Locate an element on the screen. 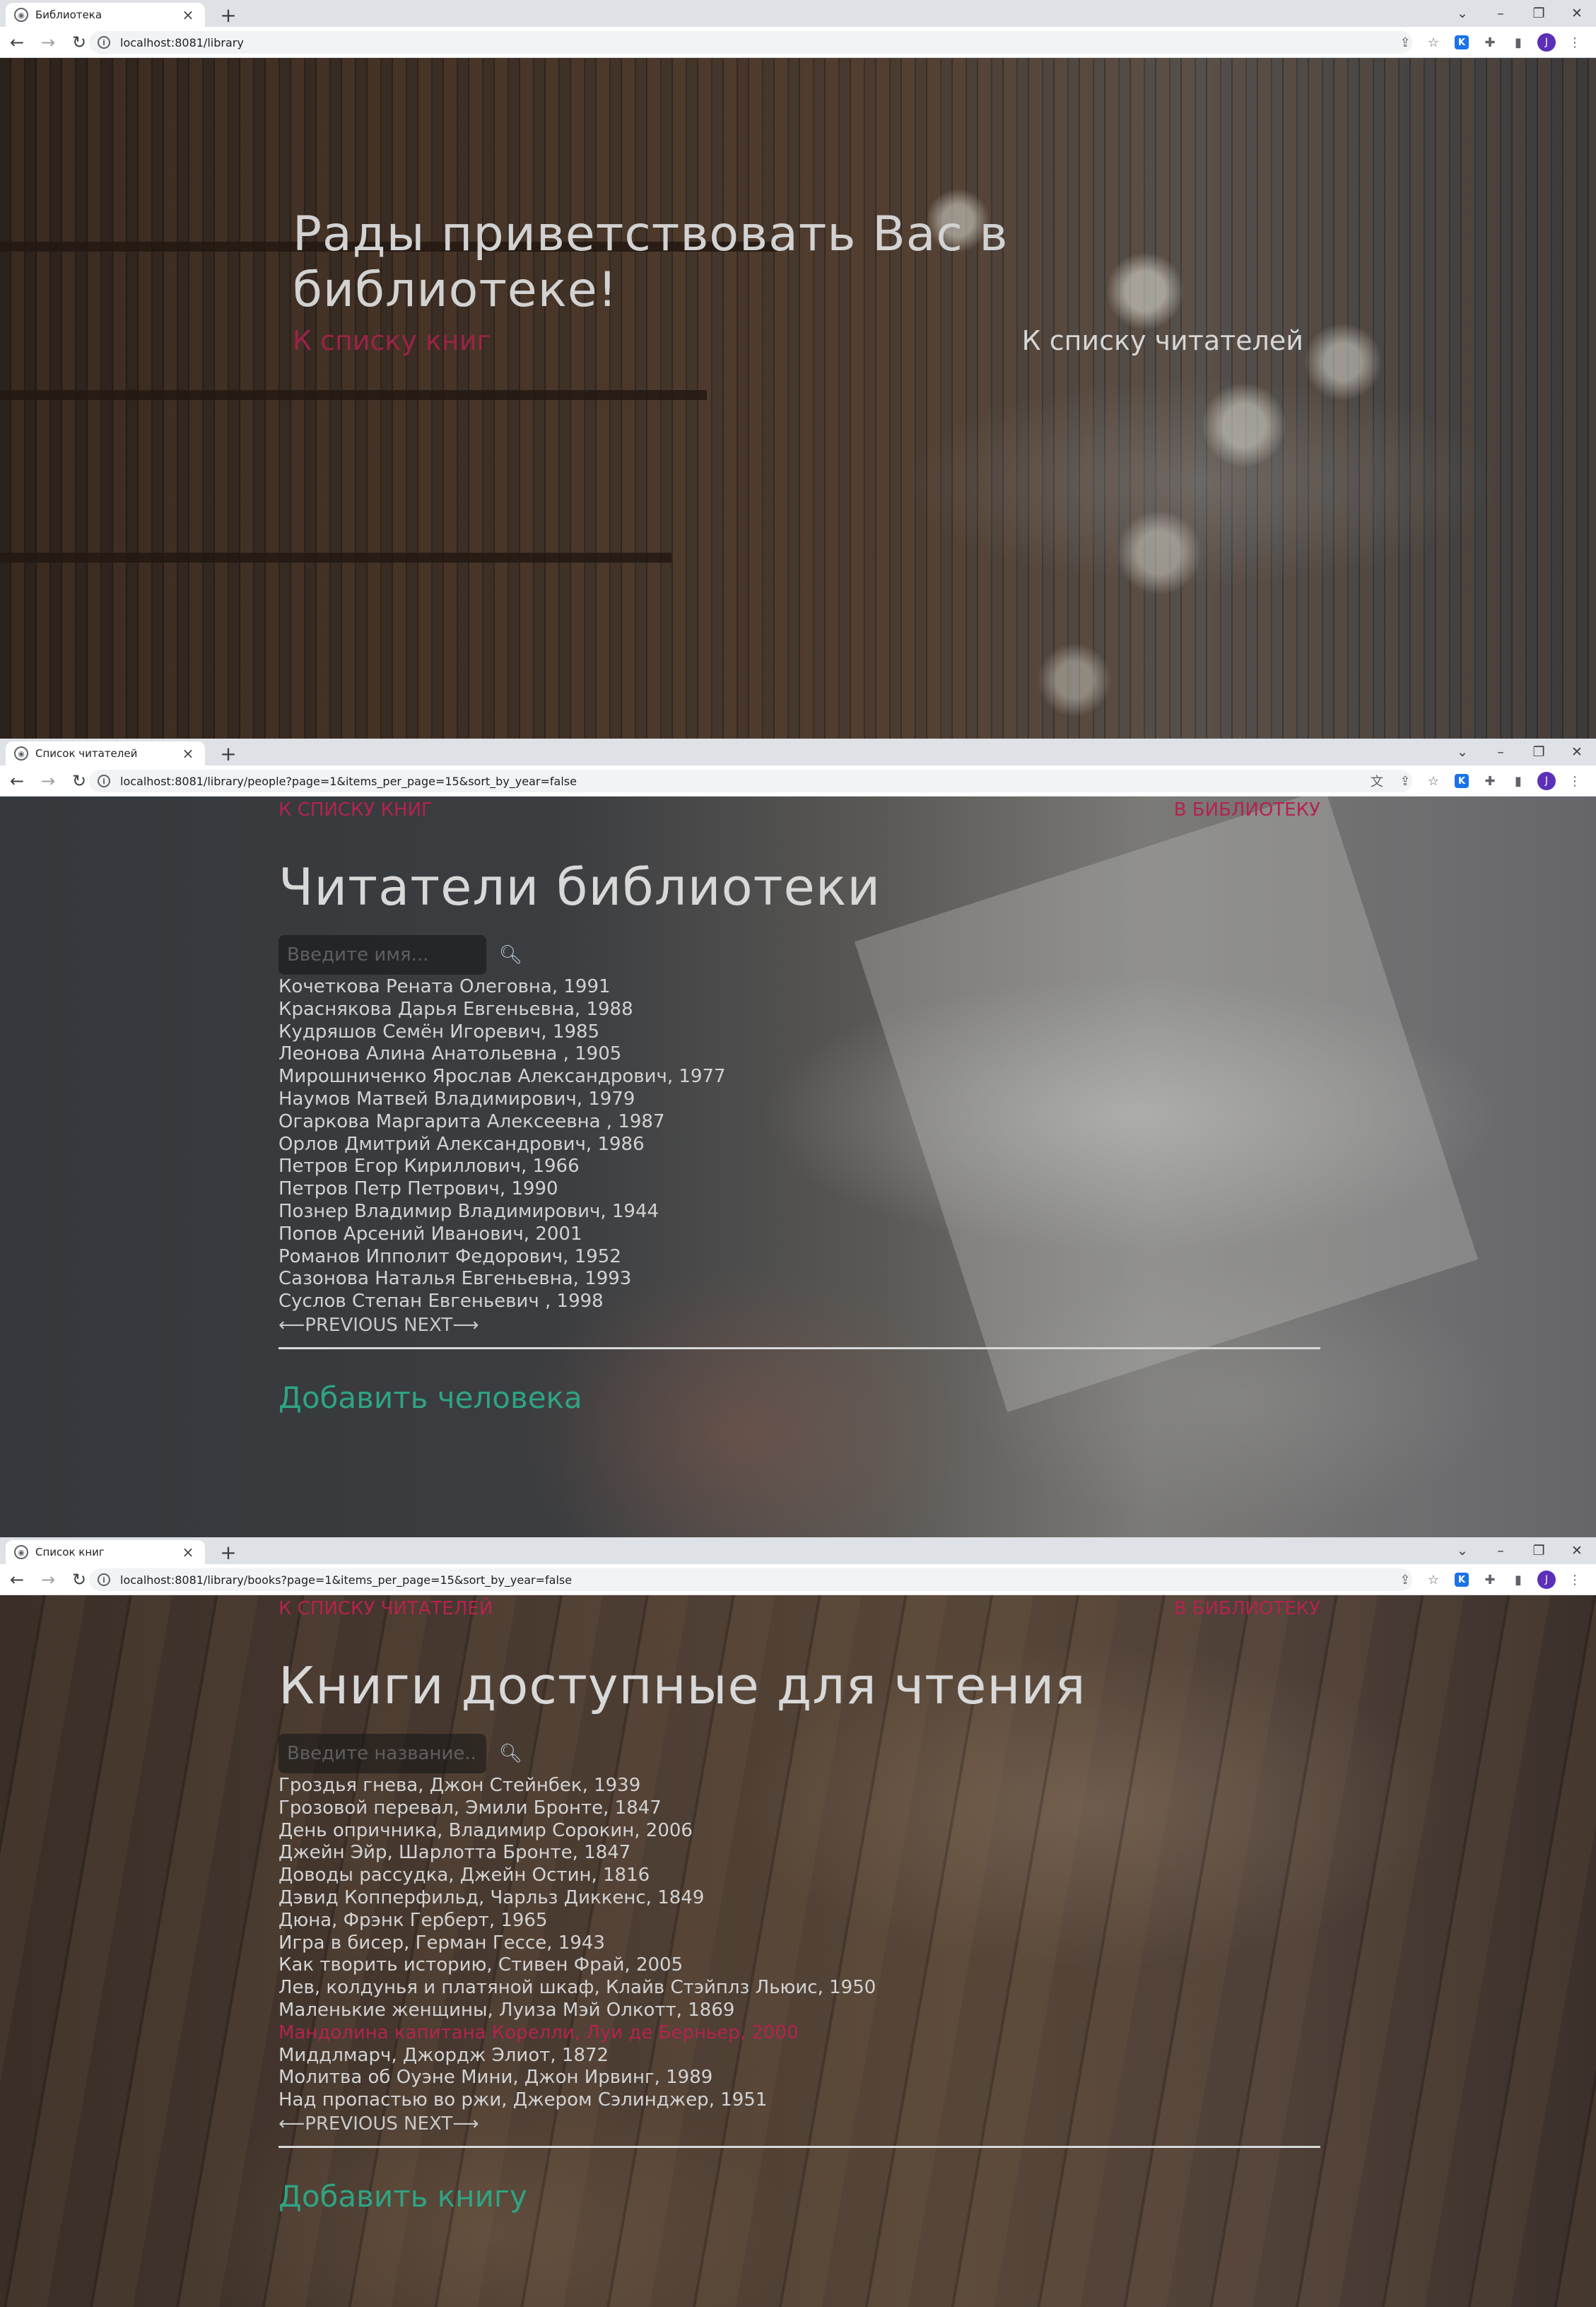  reader-list-item: Петров Петр Петрович, 1990 is located at coordinates (799, 1189).